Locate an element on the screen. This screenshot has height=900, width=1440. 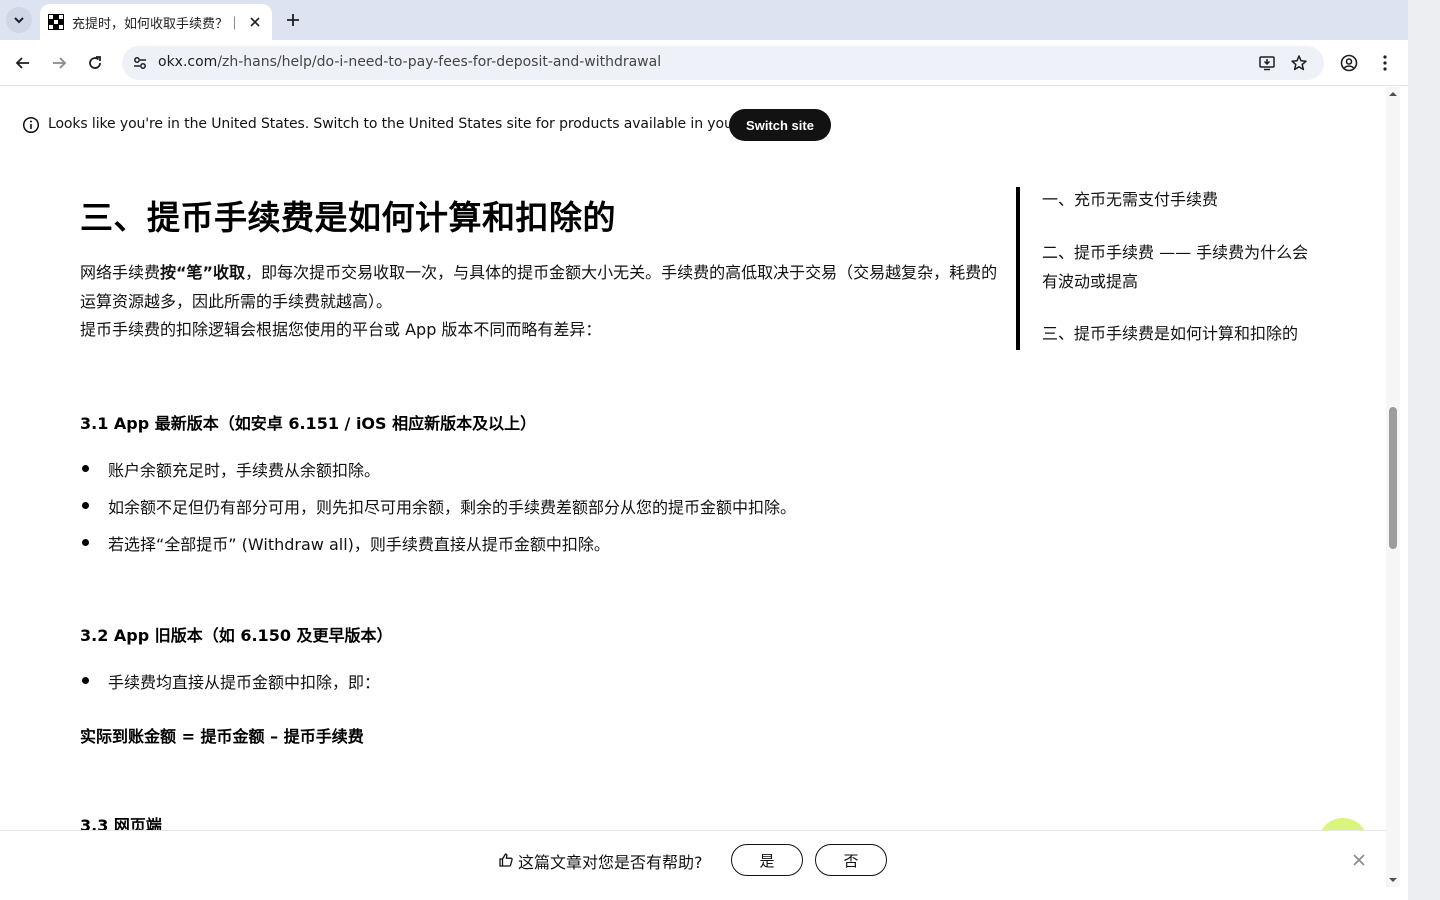
tab-close-button is located at coordinates (255, 22).